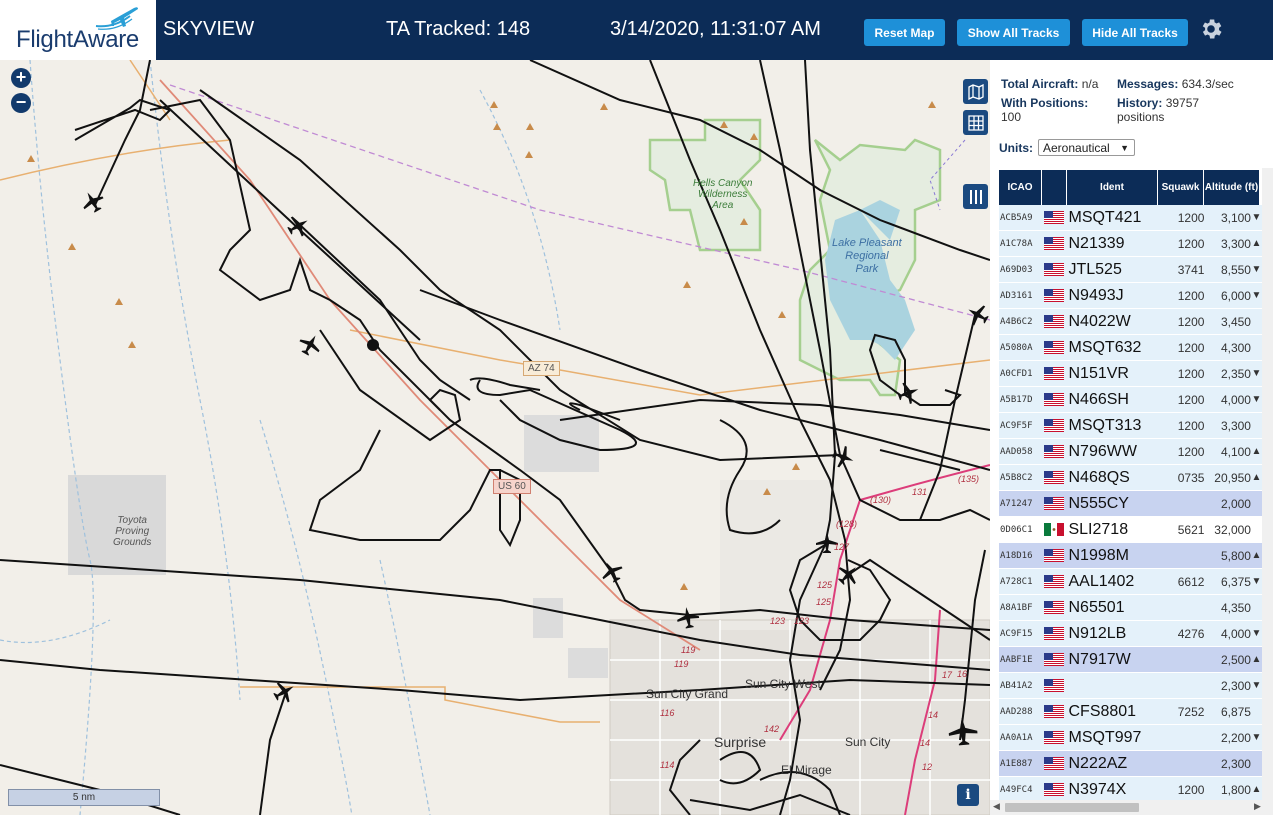  Describe the element at coordinates (1130, 530) in the screenshot. I see `table-row: 0D06C1 SLI2718 5621 32,000` at that location.